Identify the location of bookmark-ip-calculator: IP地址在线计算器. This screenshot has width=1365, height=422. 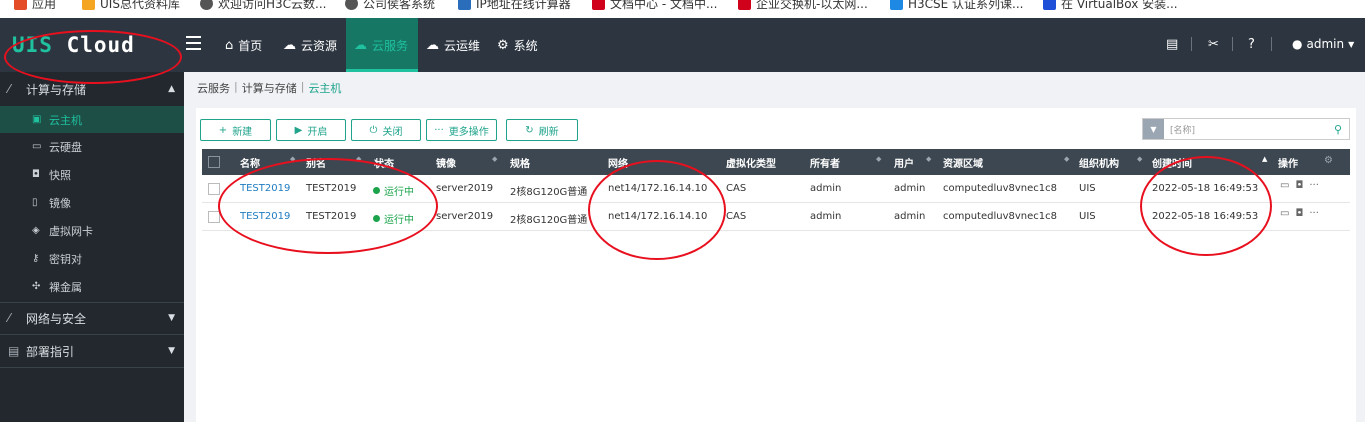
(514, 6).